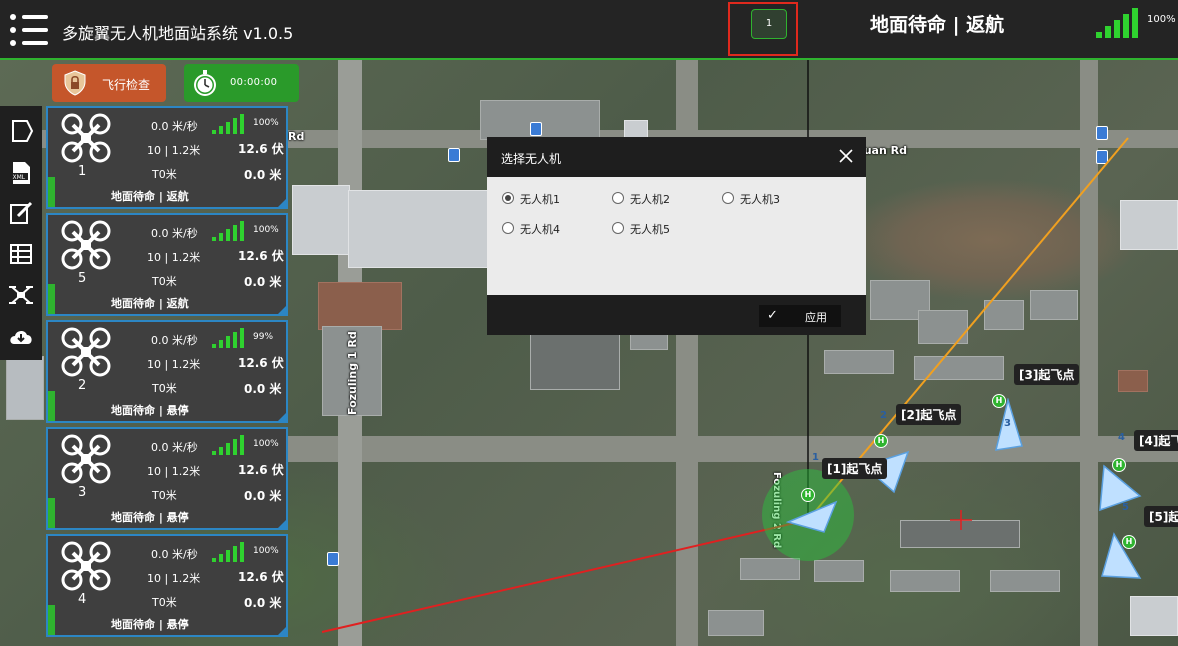  What do you see at coordinates (82, 385) in the screenshot?
I see `drone-id: 2` at bounding box center [82, 385].